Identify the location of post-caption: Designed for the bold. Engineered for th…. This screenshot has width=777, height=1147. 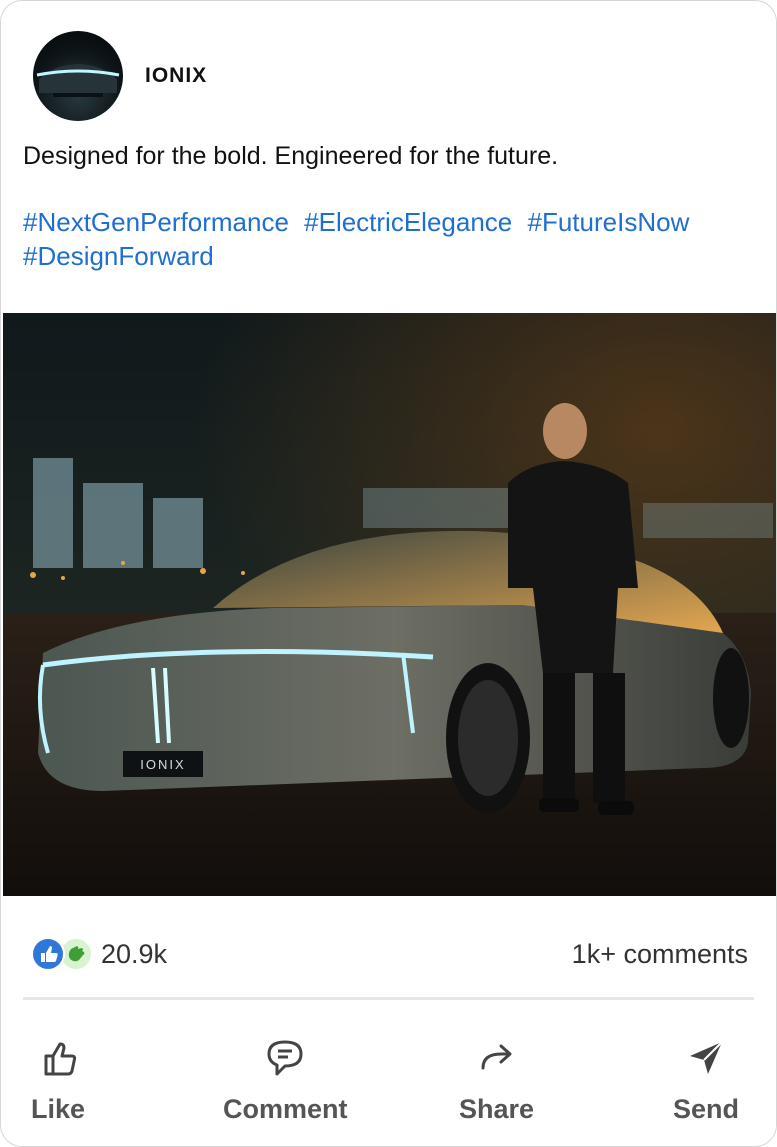
(291, 156).